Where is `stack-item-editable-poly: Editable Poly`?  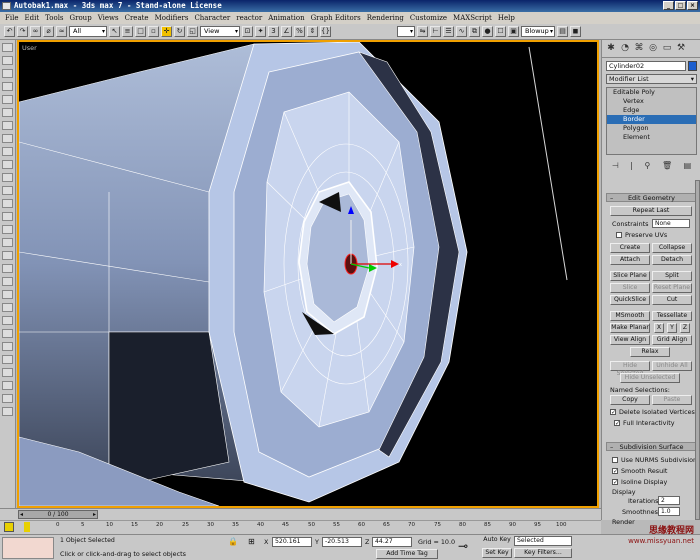 stack-item-editable-poly: Editable Poly is located at coordinates (651, 92).